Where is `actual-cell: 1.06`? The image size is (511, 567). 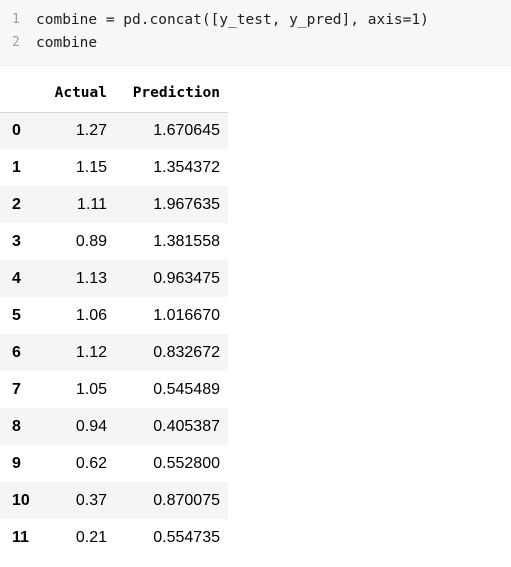
actual-cell: 1.06 is located at coordinates (91, 315).